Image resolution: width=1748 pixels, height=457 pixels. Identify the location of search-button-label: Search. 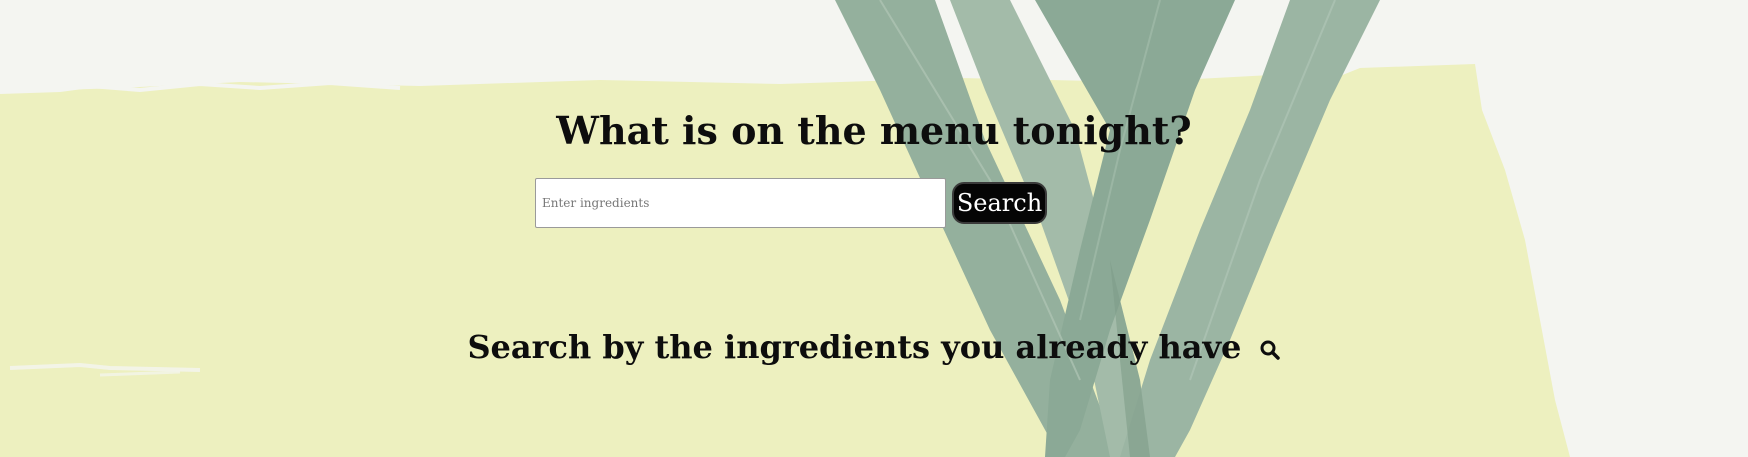
(999, 203).